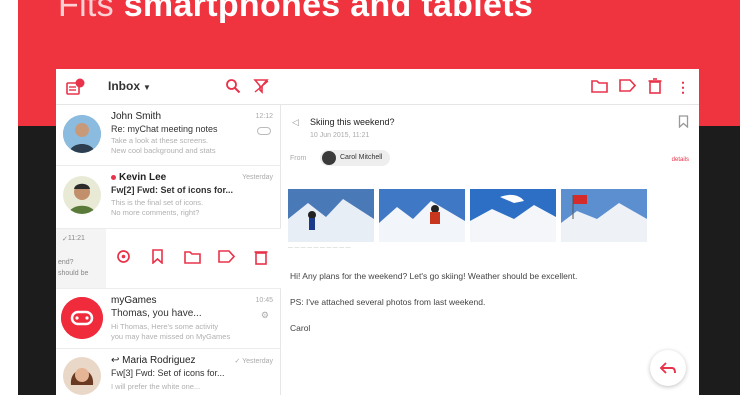  What do you see at coordinates (165, 326) in the screenshot?
I see `message-preview-1: Hi Thomas, Here's some activity` at bounding box center [165, 326].